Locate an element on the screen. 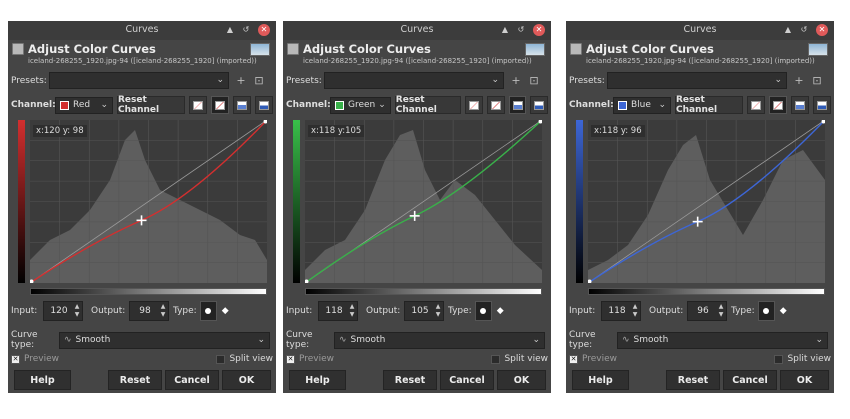 The width and height of the screenshot is (850, 419). histogram-icon is located at coordinates (517, 105).